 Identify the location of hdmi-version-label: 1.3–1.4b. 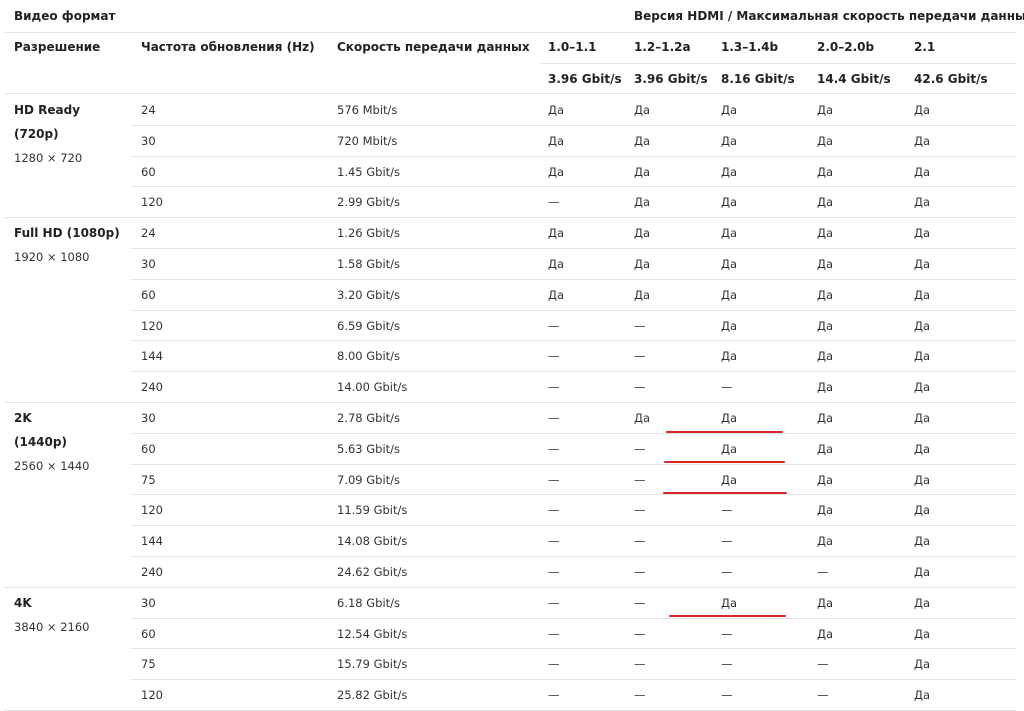
(750, 47).